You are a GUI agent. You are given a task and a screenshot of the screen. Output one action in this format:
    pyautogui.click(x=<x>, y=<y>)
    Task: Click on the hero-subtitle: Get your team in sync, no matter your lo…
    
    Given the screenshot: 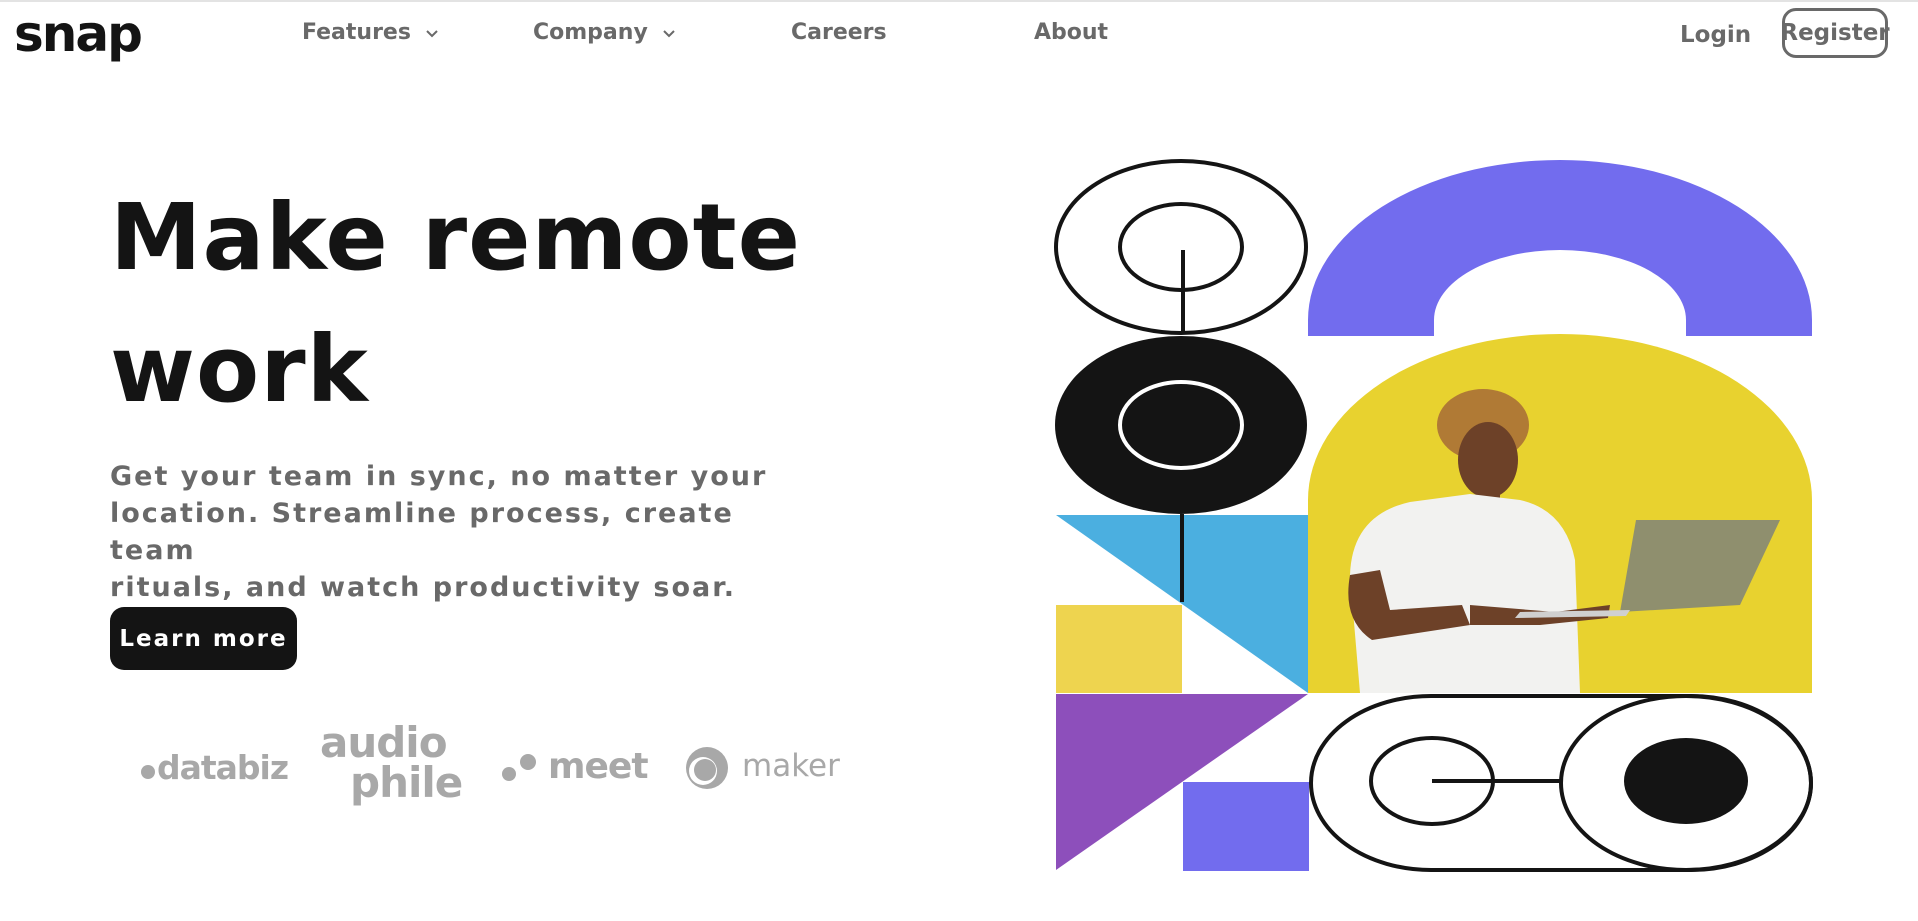 What is the action you would take?
    pyautogui.click(x=460, y=532)
    